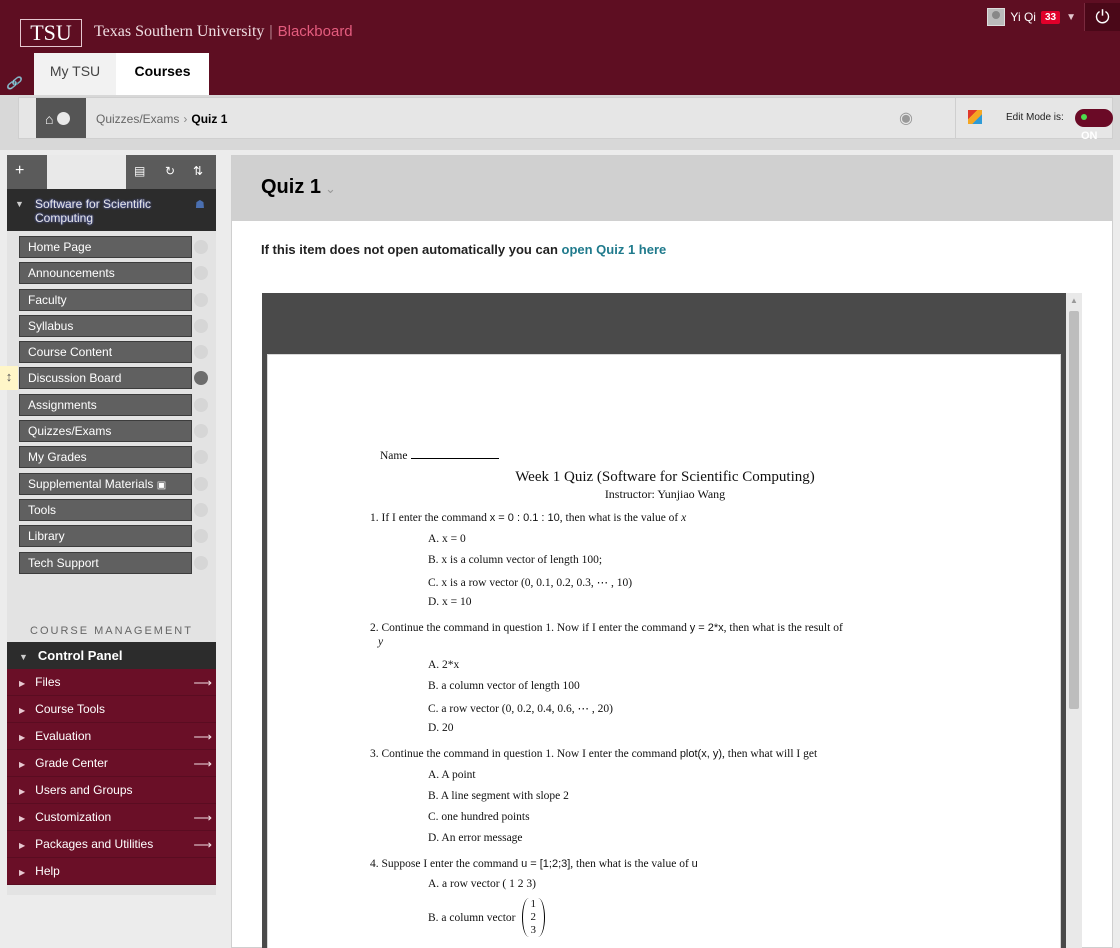 The height and width of the screenshot is (948, 1120). I want to click on edit-mode-toggle: ON, so click(1094, 125).